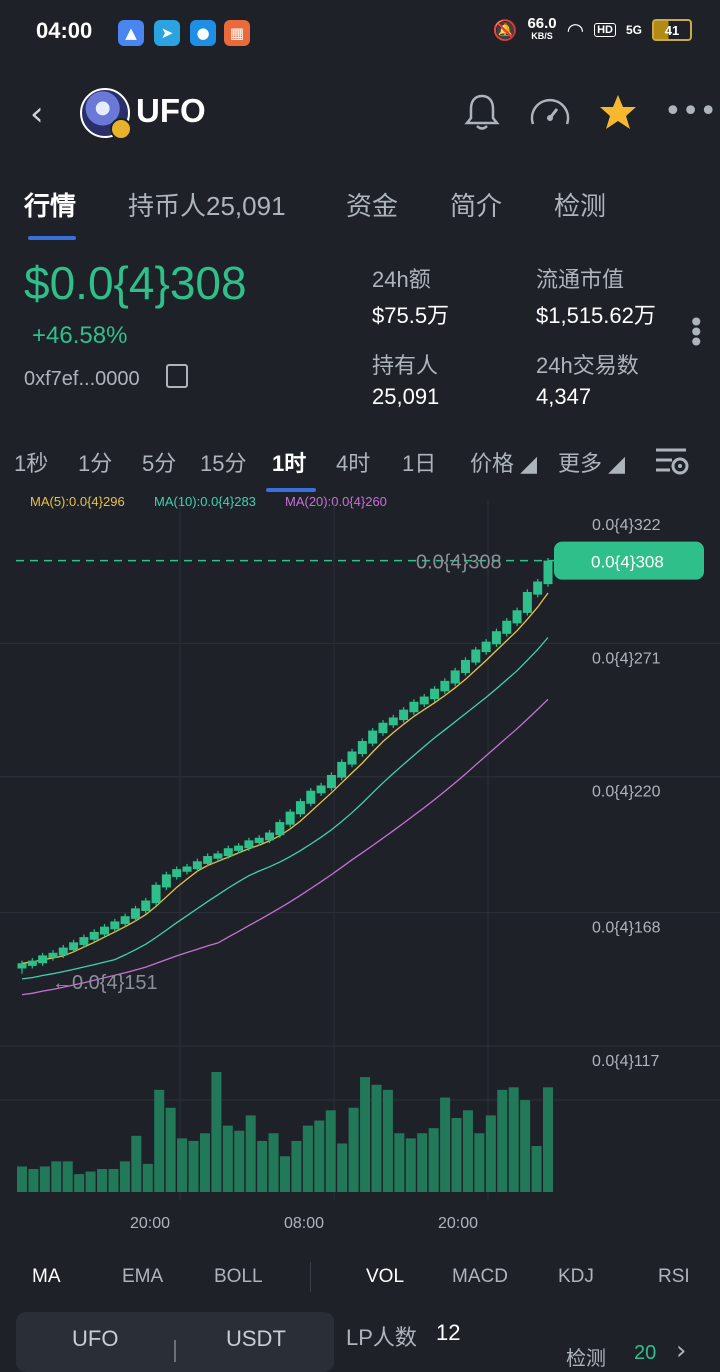 The height and width of the screenshot is (1372, 720). Describe the element at coordinates (177, 376) in the screenshot. I see `copy-icon` at that location.